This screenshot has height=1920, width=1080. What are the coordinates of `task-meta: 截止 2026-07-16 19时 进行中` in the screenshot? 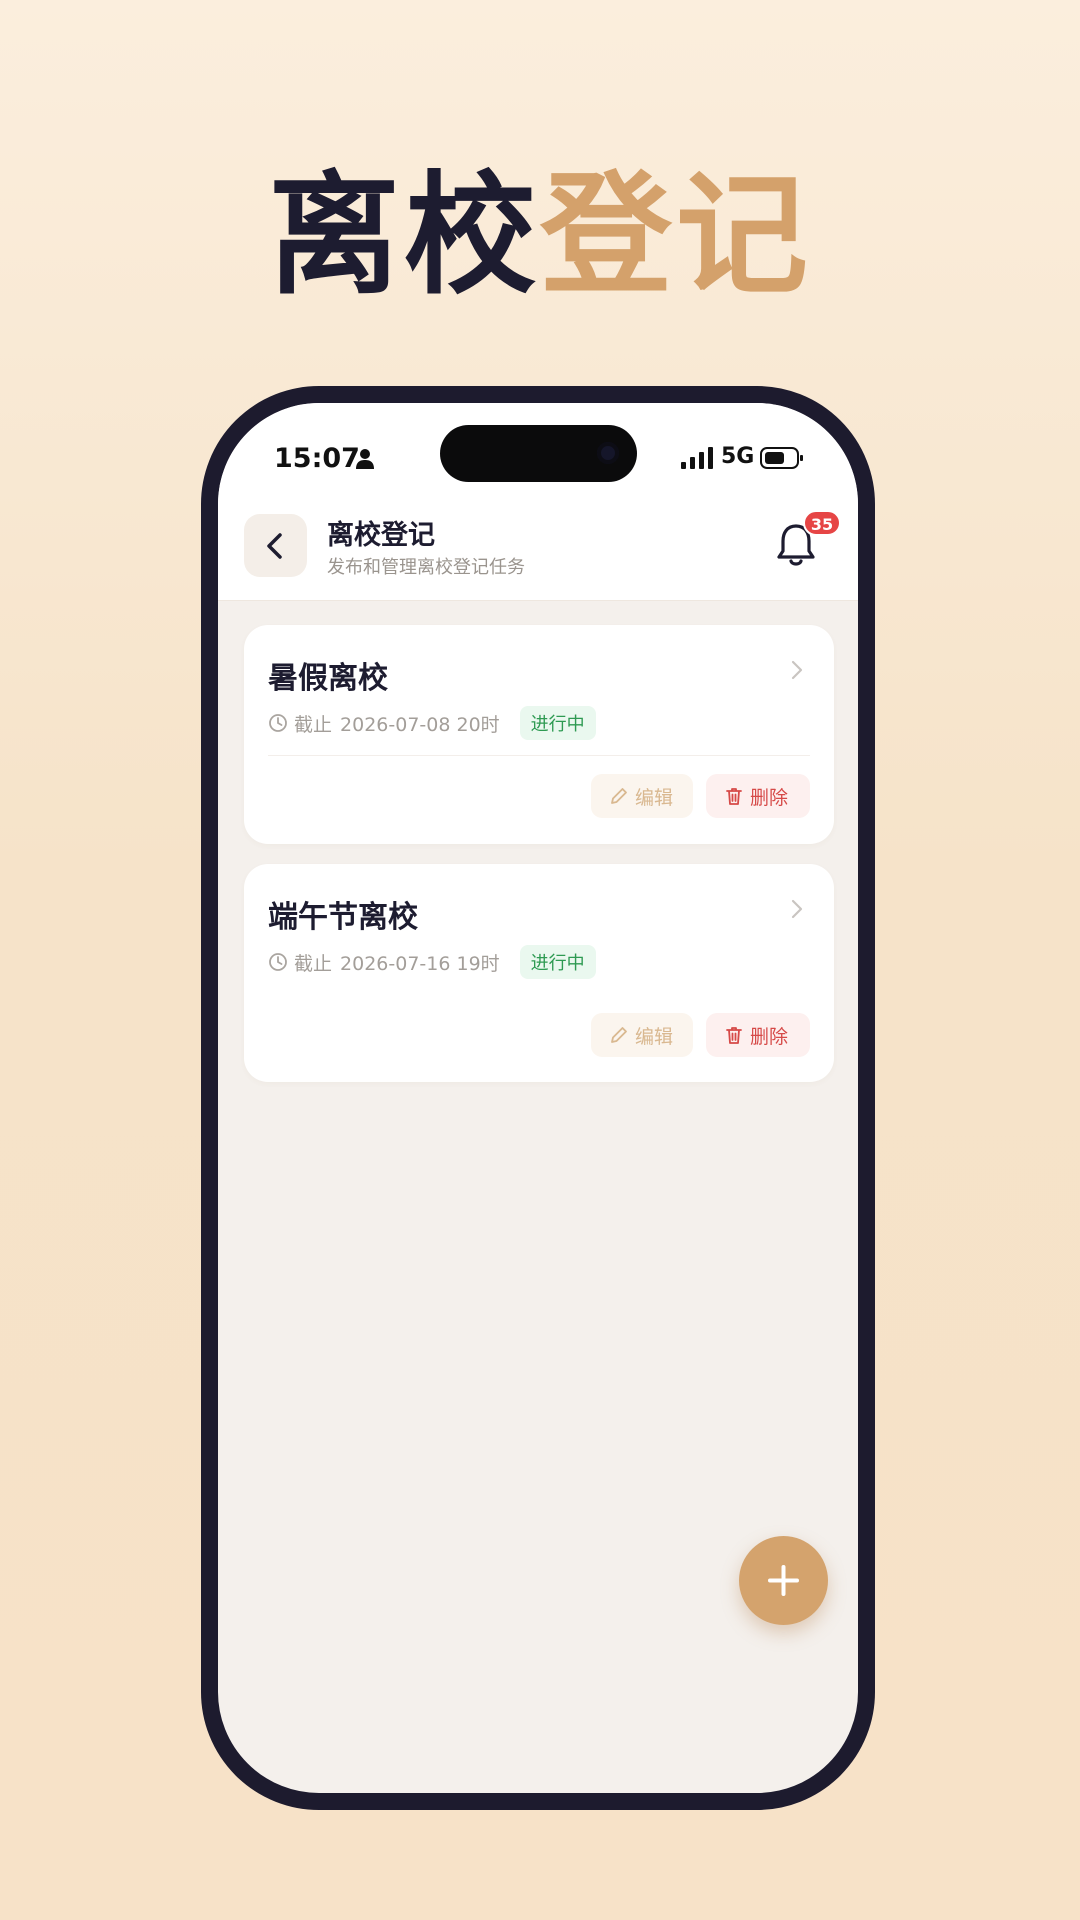 It's located at (432, 962).